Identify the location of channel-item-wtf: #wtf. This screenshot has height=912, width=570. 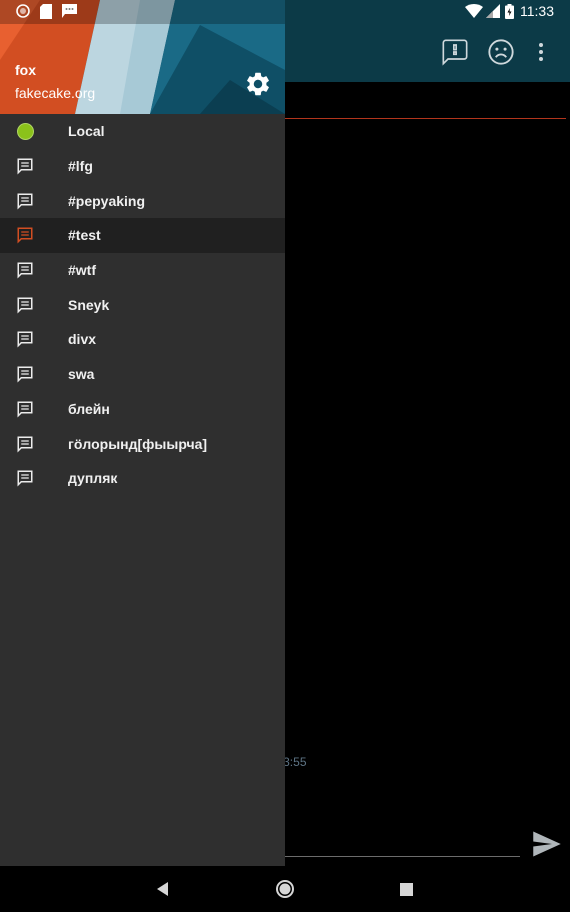
(142, 270).